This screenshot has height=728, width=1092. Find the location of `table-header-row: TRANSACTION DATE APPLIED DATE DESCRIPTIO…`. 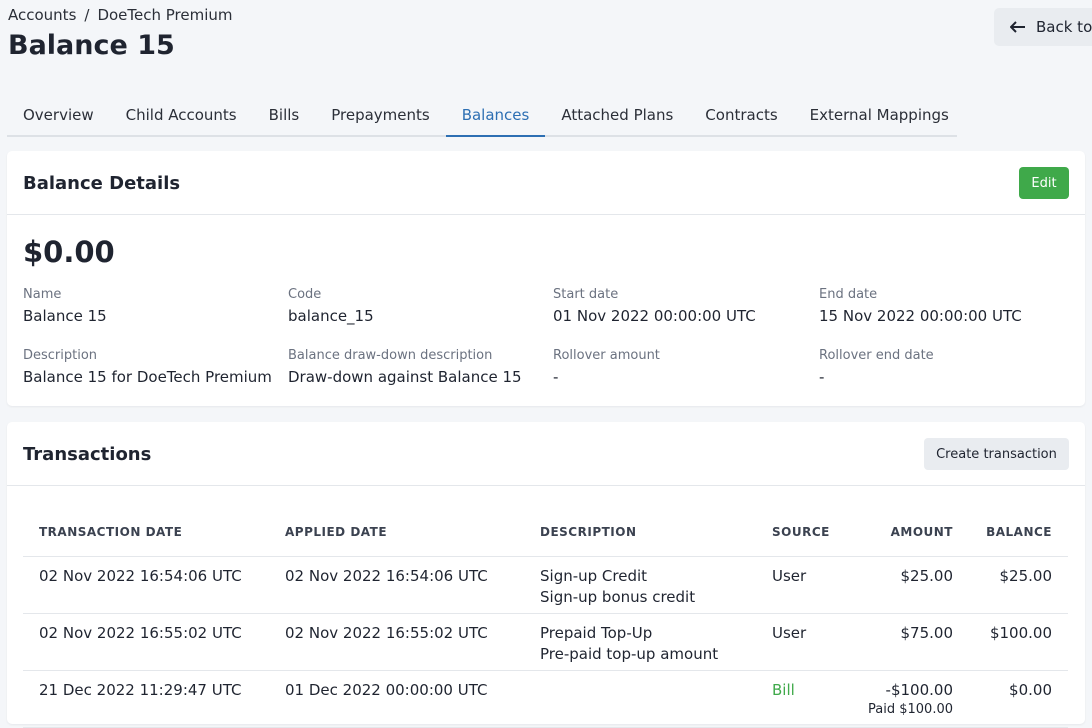

table-header-row: TRANSACTION DATE APPLIED DATE DESCRIPTIO… is located at coordinates (545, 532).